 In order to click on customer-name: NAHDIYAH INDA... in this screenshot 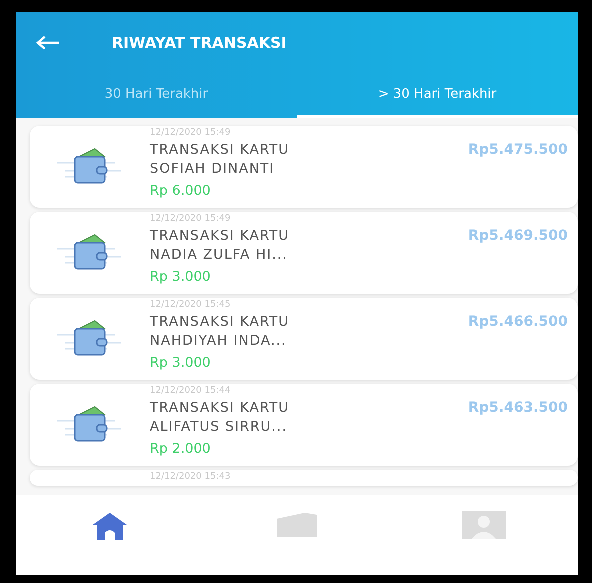, I will do `click(219, 341)`.